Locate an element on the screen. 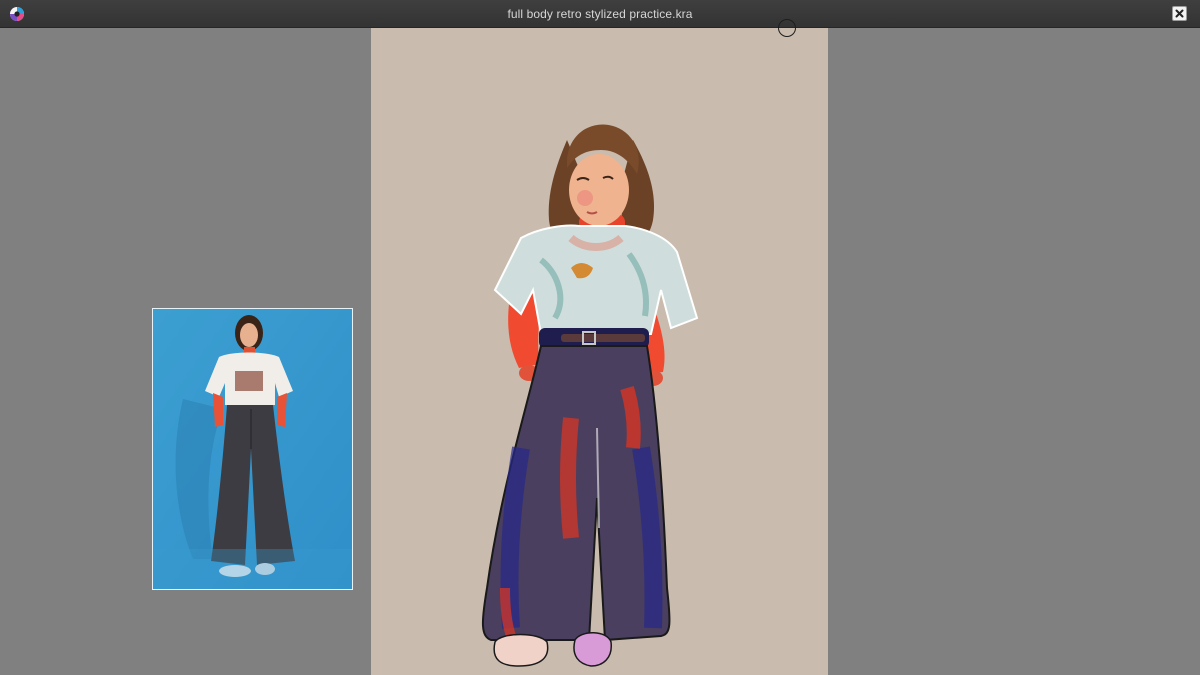 The height and width of the screenshot is (675, 1200). illustration is located at coordinates (590, 395).